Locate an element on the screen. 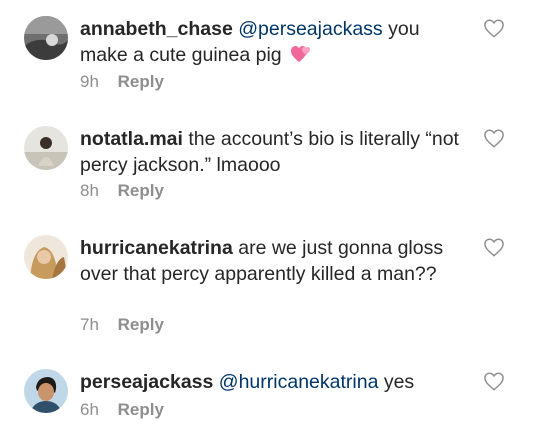  comment-username: annabeth_chase is located at coordinates (156, 29).